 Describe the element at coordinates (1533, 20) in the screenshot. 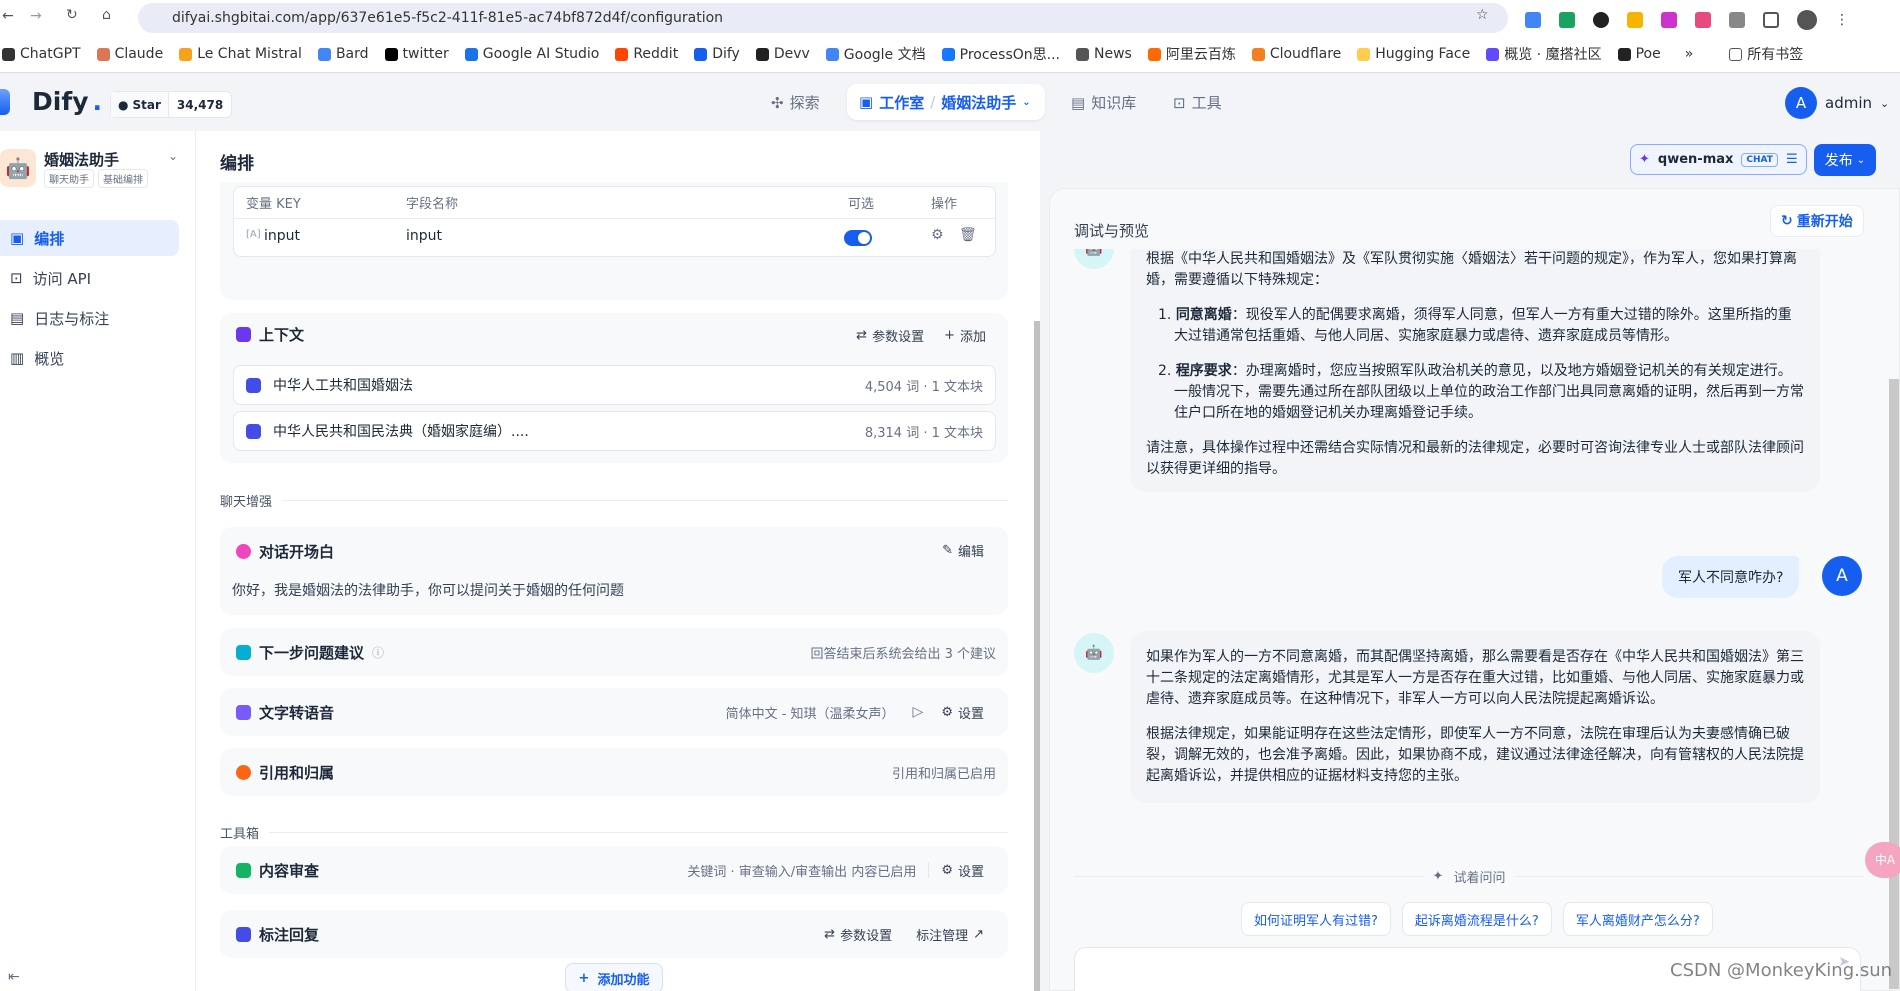

I see `translate-extension-icon` at that location.